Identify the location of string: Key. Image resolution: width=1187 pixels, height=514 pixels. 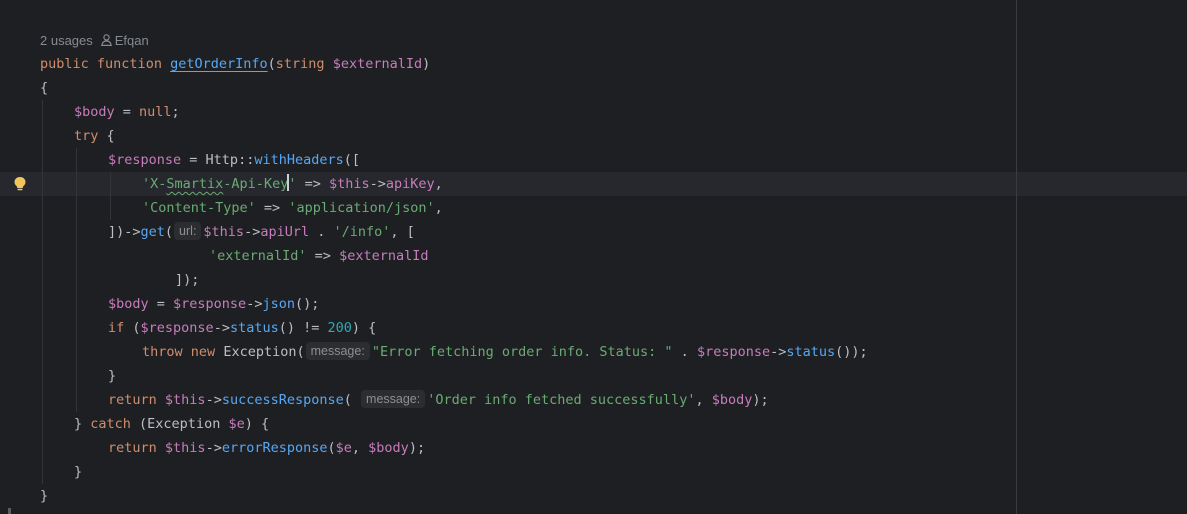
(276, 184).